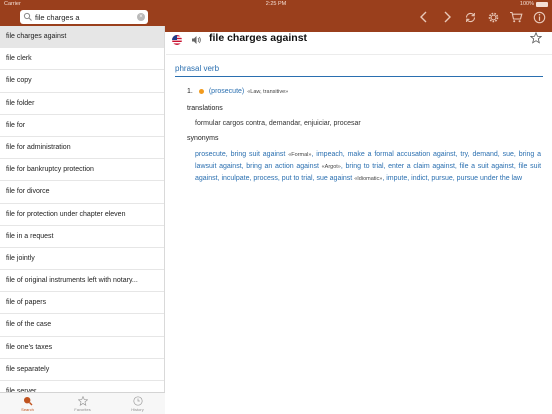 The height and width of the screenshot is (414, 552). What do you see at coordinates (205, 108) in the screenshot?
I see `translations-title: translations` at bounding box center [205, 108].